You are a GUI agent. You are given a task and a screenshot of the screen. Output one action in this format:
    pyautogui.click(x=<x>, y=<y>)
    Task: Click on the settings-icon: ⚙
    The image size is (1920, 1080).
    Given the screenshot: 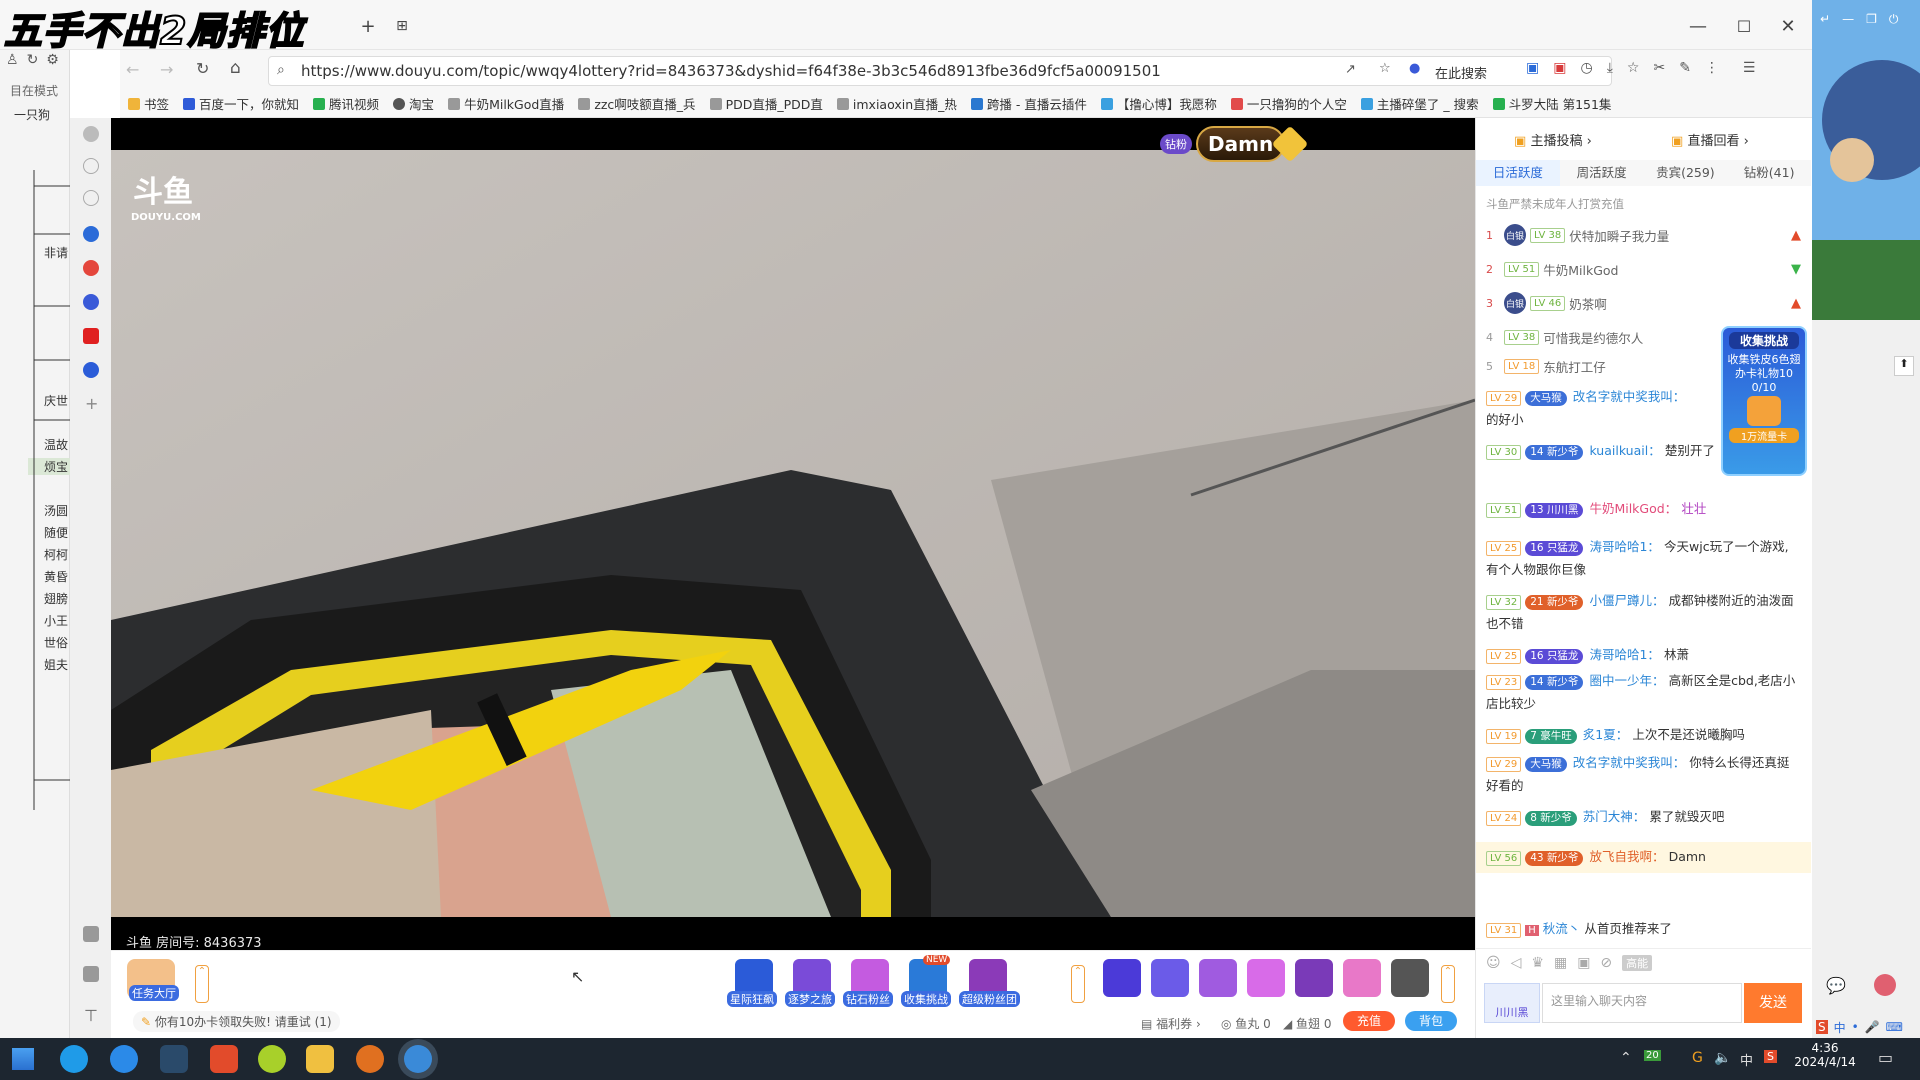 What is the action you would take?
    pyautogui.click(x=52, y=60)
    